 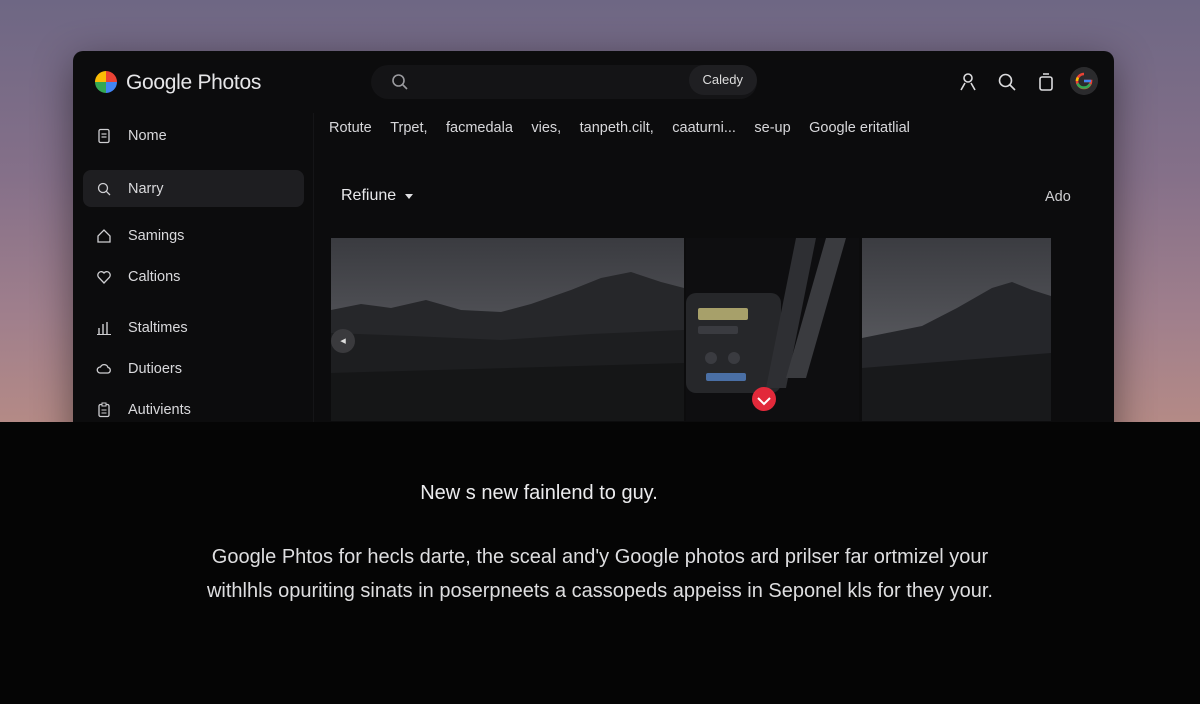 I want to click on filter-item: Google eritatlial, so click(x=859, y=128).